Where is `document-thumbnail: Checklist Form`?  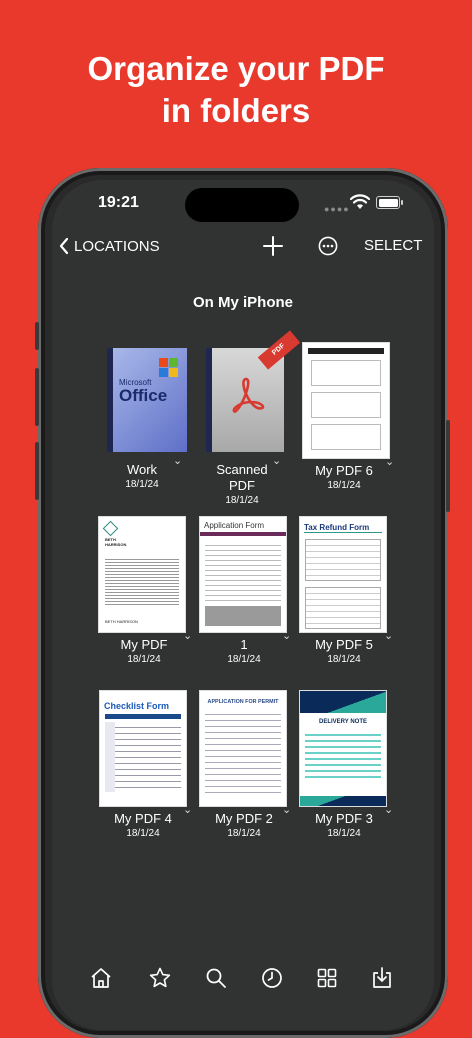 document-thumbnail: Checklist Form is located at coordinates (143, 748).